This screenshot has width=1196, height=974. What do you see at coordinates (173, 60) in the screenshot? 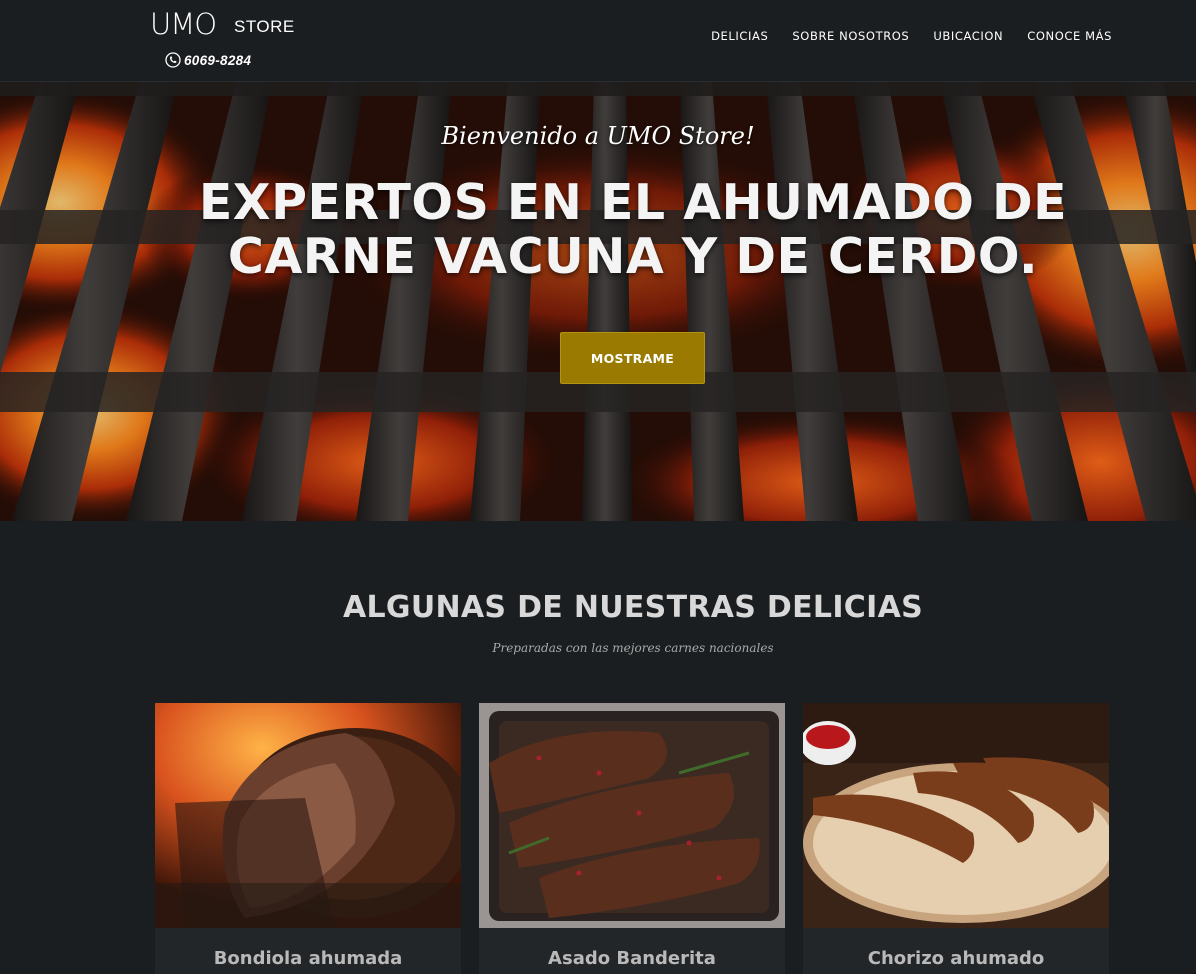
I see `phone-icon` at bounding box center [173, 60].